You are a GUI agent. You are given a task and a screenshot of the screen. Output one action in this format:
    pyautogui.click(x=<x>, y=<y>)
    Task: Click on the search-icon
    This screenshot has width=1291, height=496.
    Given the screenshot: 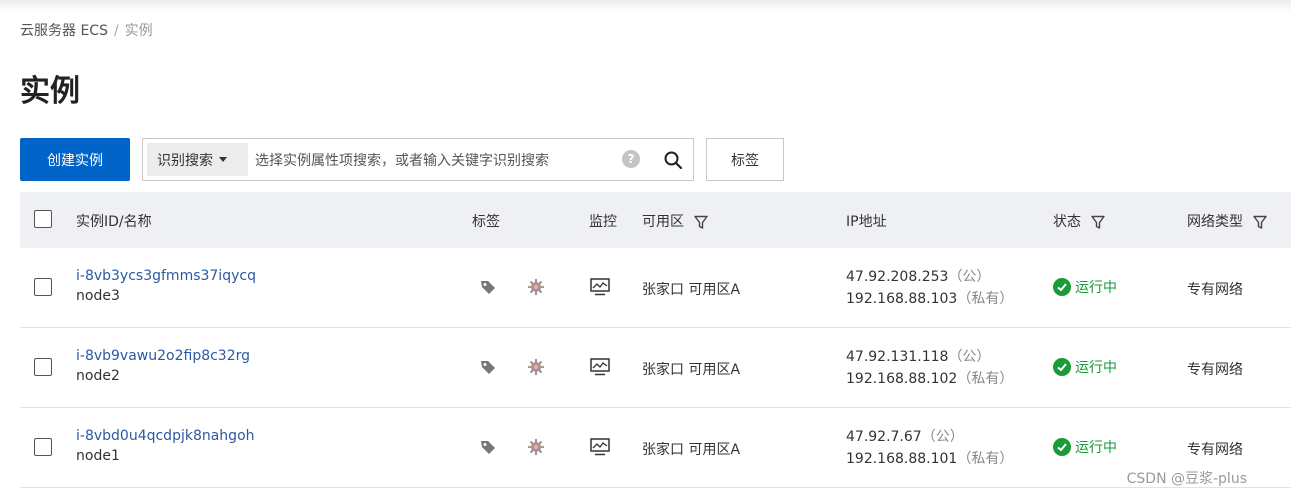 What is the action you would take?
    pyautogui.click(x=673, y=160)
    